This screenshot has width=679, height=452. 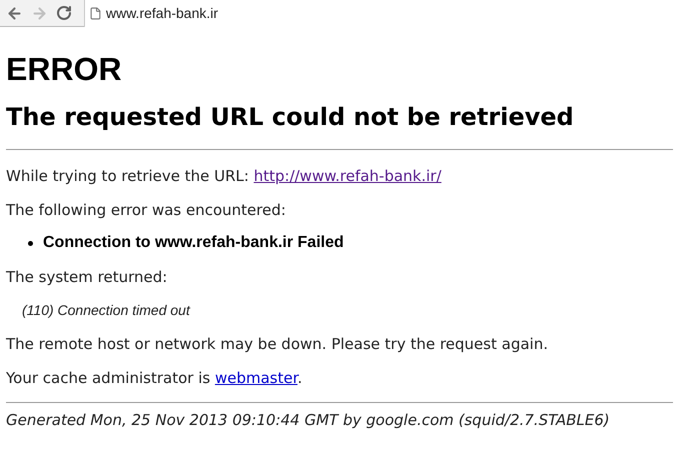 I want to click on system-intro: The system returned:, so click(x=87, y=277).